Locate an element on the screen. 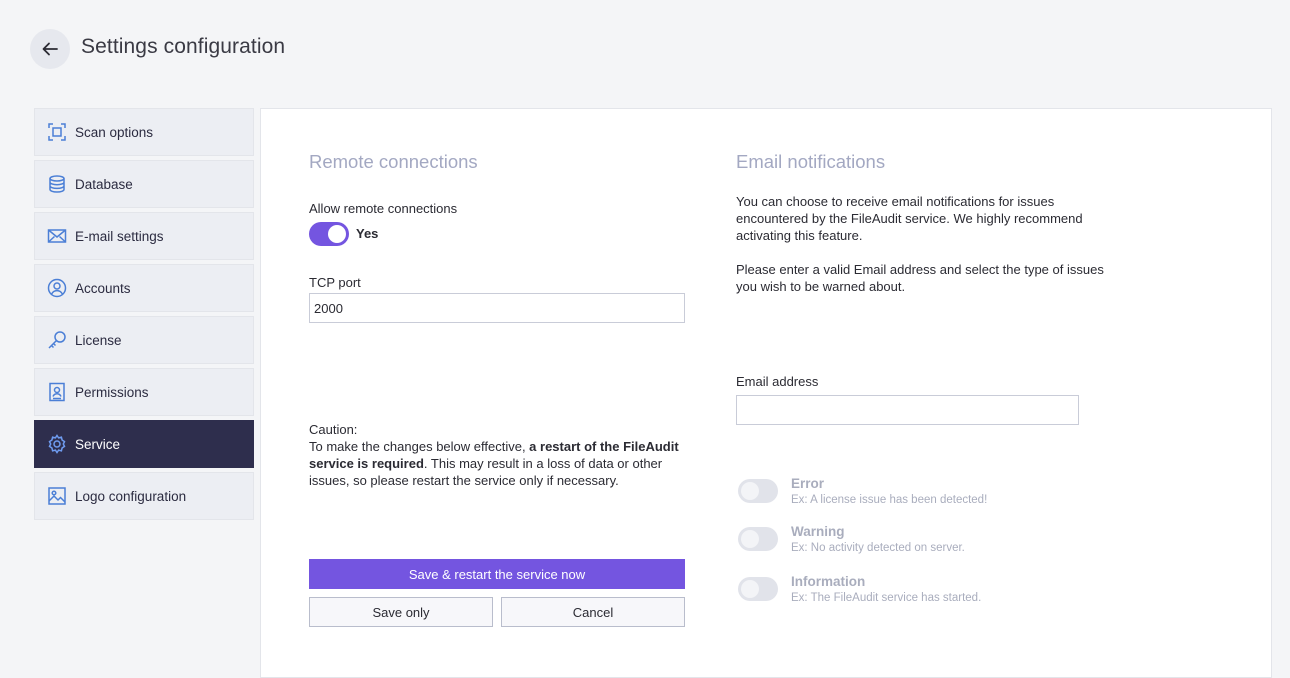  error-notification-title: Error is located at coordinates (808, 483).